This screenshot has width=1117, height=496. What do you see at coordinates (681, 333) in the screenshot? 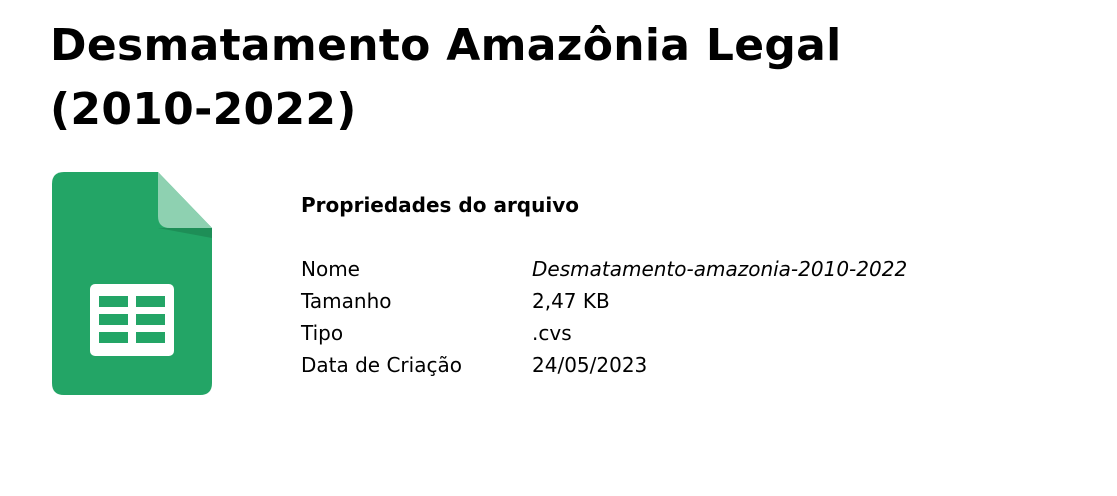
I see `property-row-type: Tipo .cvs` at bounding box center [681, 333].